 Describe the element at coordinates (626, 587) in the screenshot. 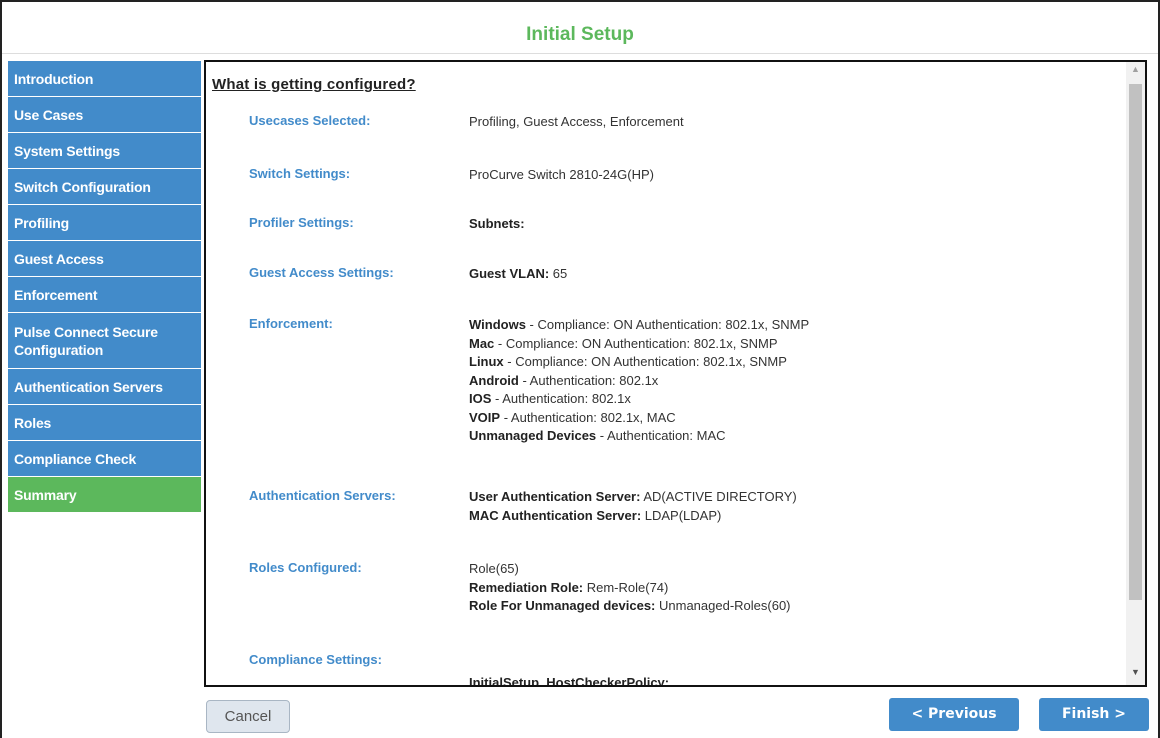

I see `role-value: Rem-Role(74)` at that location.